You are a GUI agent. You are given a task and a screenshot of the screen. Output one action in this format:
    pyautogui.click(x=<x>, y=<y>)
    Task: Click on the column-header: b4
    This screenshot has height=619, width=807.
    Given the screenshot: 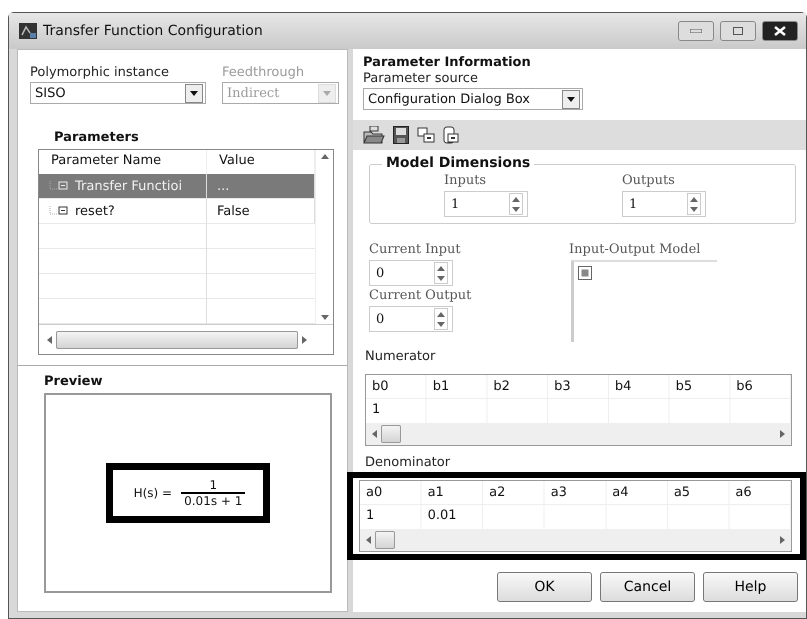 What is the action you would take?
    pyautogui.click(x=639, y=387)
    